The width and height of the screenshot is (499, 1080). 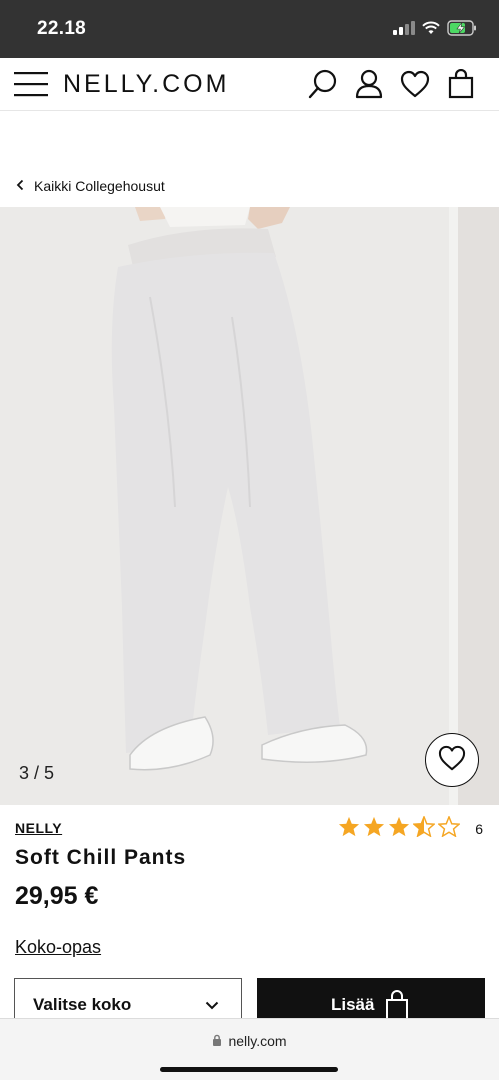 What do you see at coordinates (415, 84) in the screenshot?
I see `wishlist-icon` at bounding box center [415, 84].